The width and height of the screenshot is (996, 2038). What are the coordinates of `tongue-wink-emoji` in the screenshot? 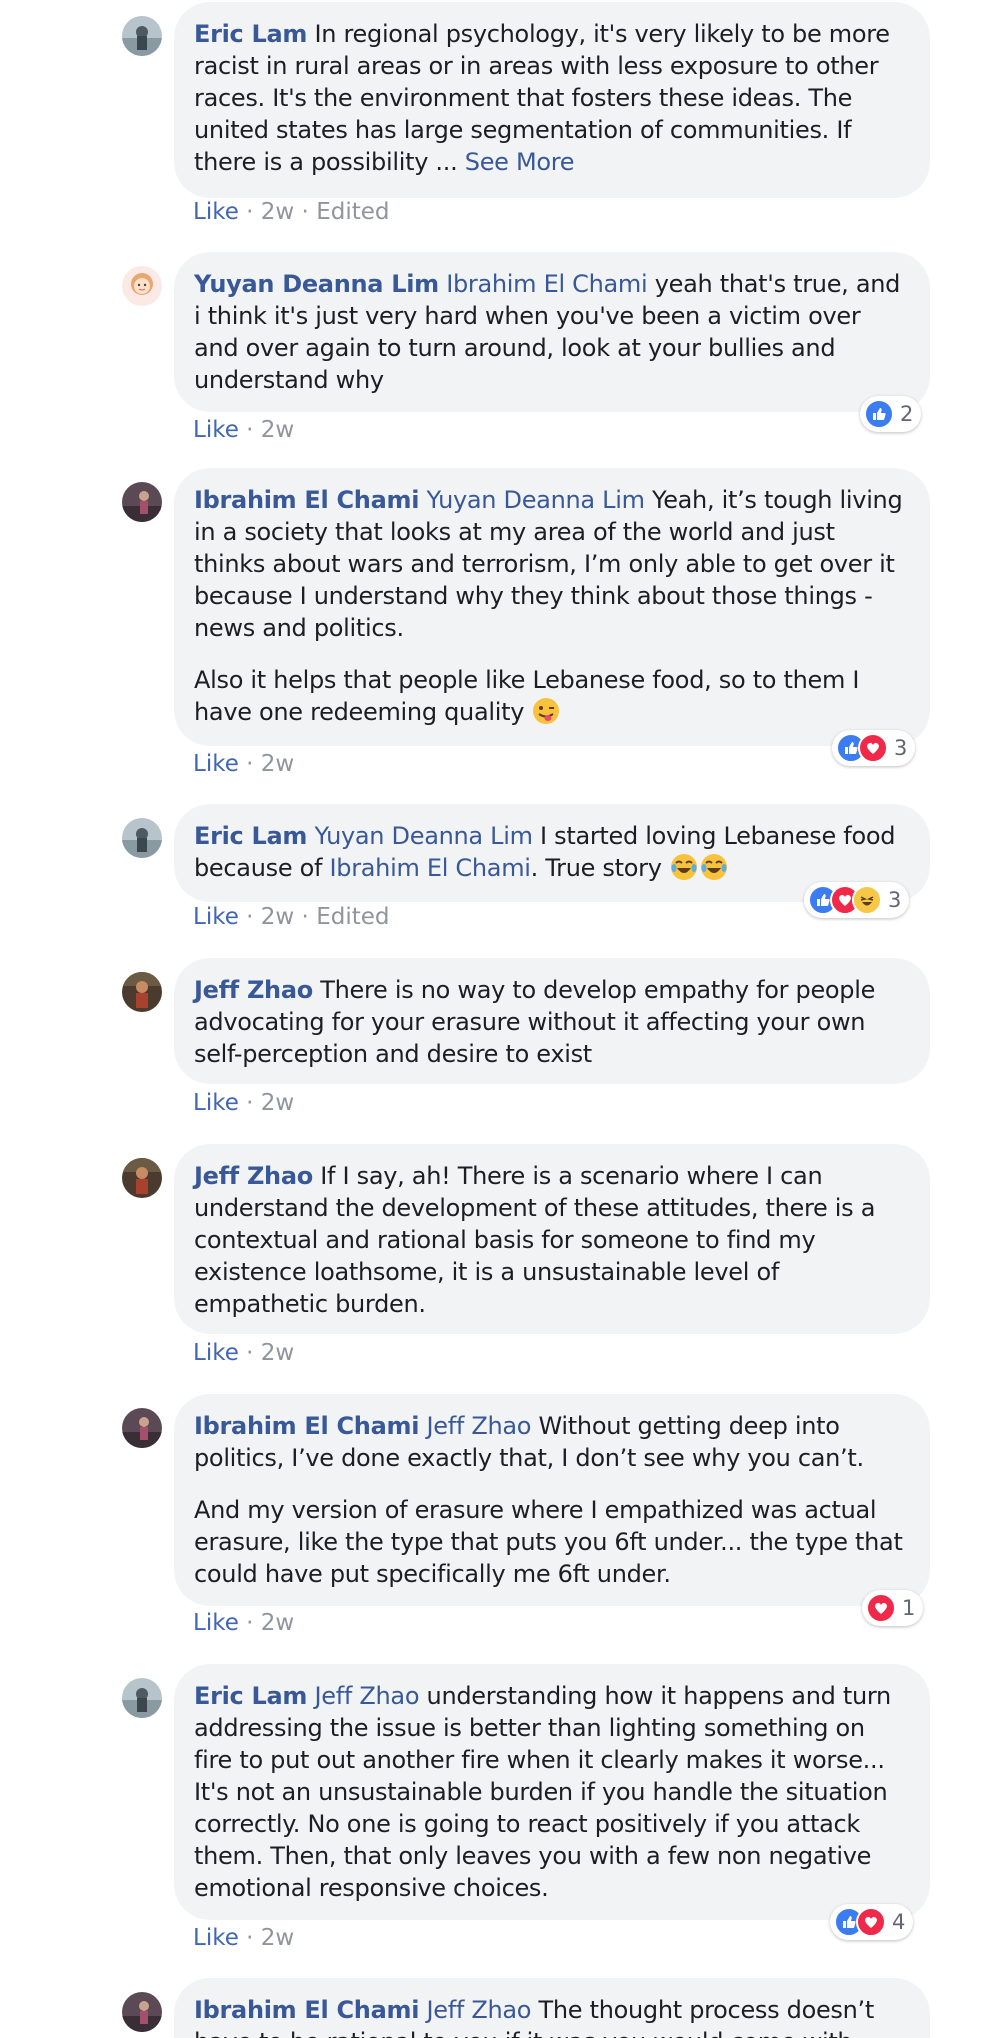 It's located at (546, 711).